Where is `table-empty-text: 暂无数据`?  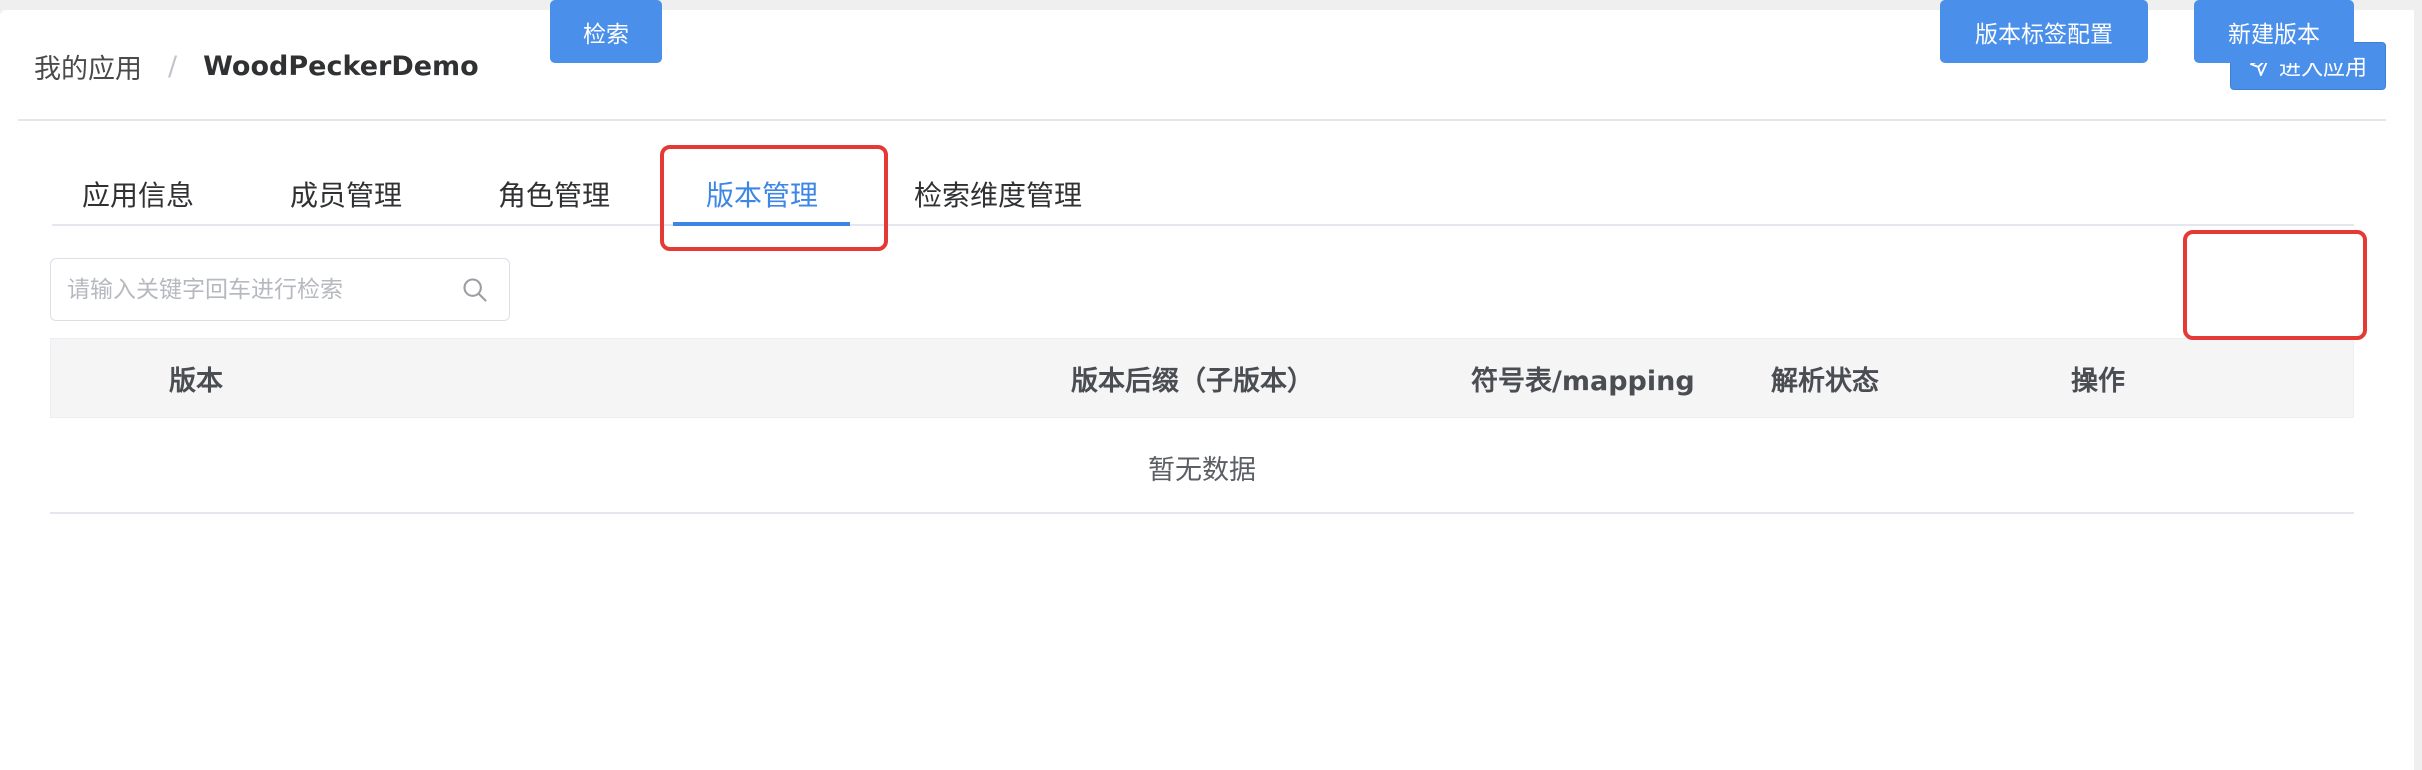 table-empty-text: 暂无数据 is located at coordinates (1202, 470).